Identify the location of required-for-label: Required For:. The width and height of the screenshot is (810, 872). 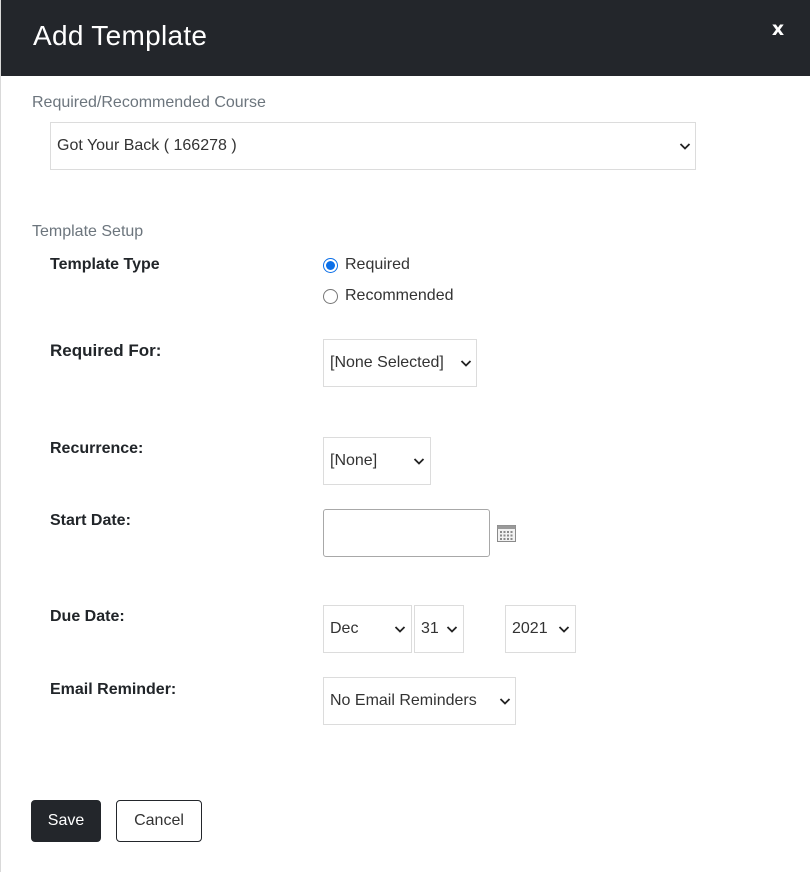
(106, 350).